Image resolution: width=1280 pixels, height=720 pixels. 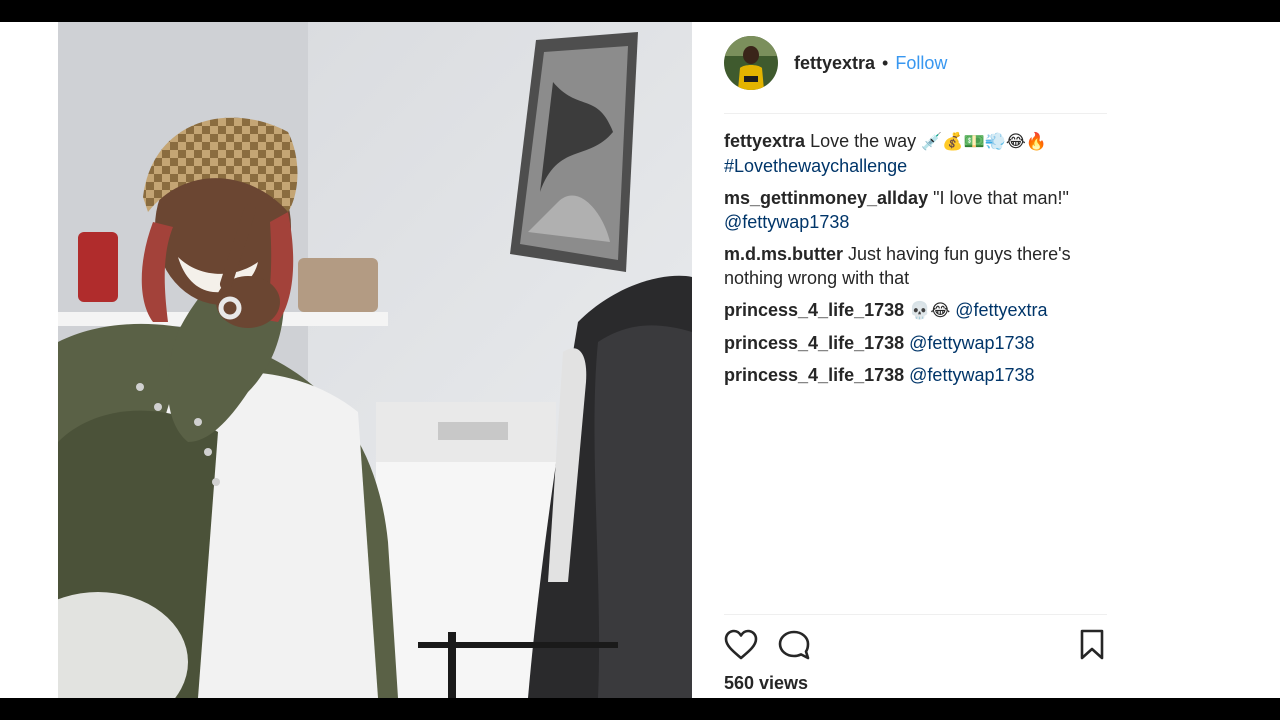 I want to click on bookmark-icon, so click(x=1092, y=647).